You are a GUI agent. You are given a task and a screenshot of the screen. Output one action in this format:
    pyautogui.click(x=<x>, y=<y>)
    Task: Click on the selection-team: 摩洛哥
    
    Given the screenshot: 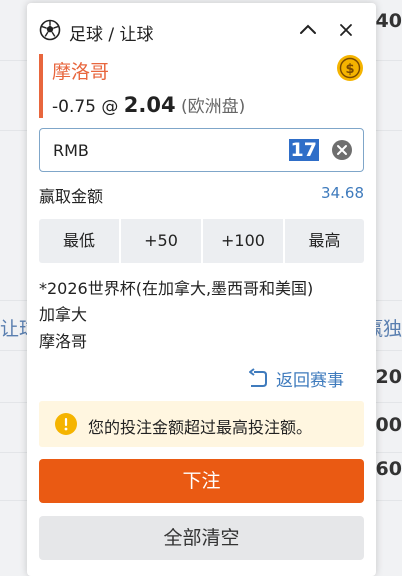 What is the action you would take?
    pyautogui.click(x=81, y=72)
    